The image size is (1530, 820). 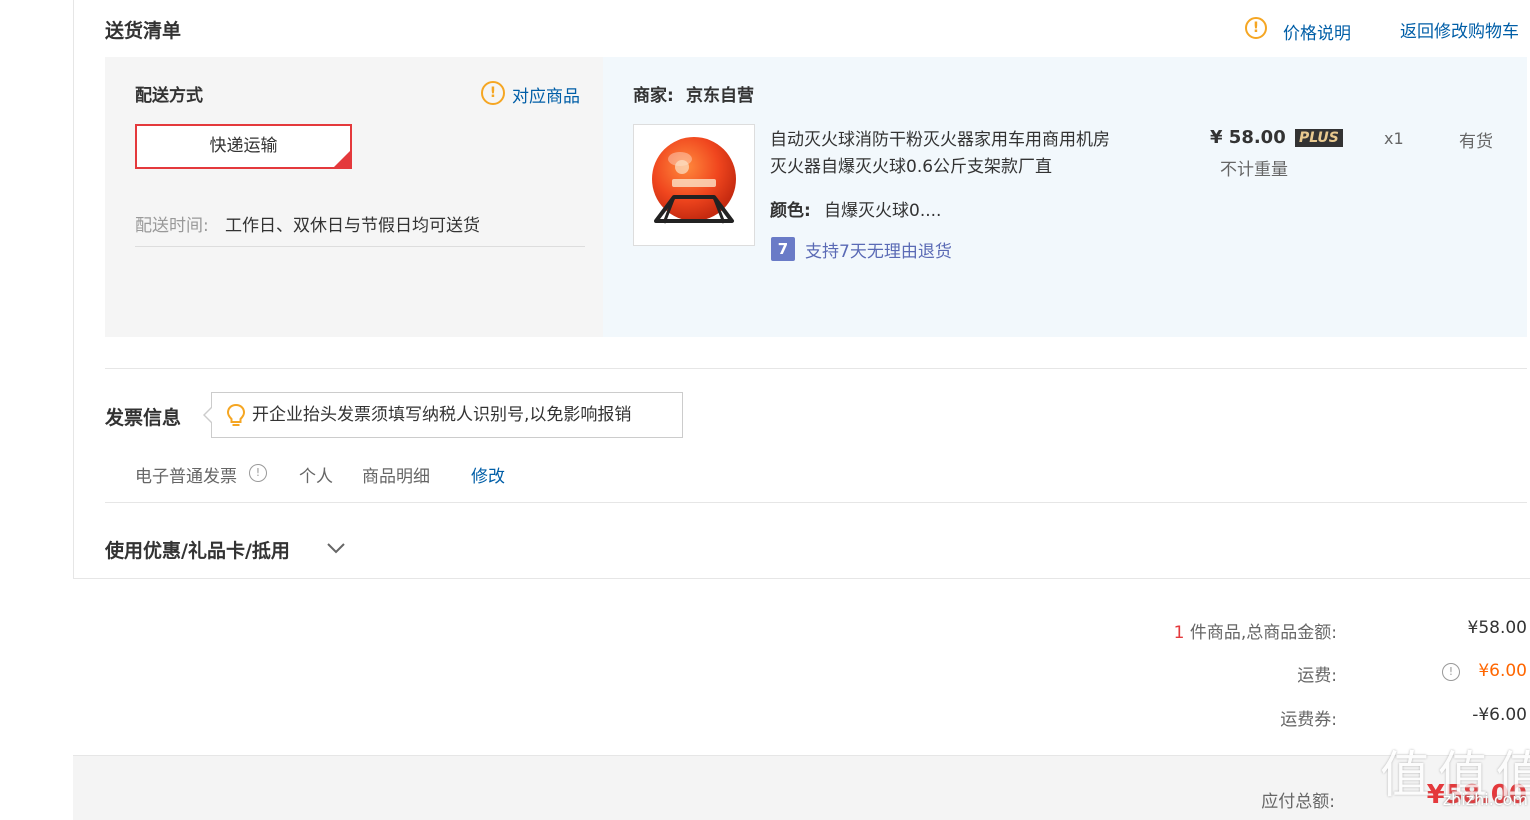 What do you see at coordinates (1248, 137) in the screenshot?
I see `product-price: ¥ 58.00` at bounding box center [1248, 137].